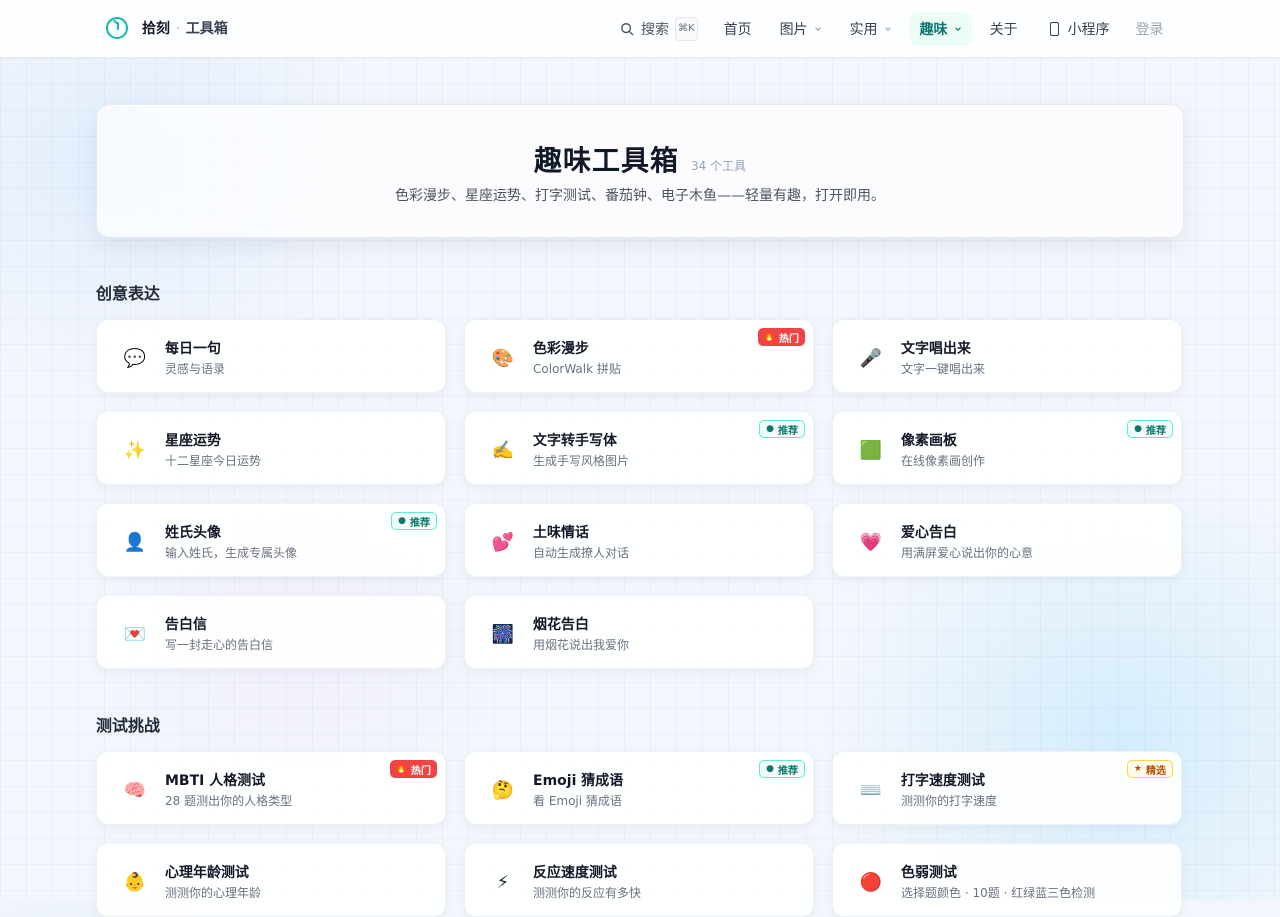  I want to click on keyboard-icon: ⌨️, so click(871, 790).